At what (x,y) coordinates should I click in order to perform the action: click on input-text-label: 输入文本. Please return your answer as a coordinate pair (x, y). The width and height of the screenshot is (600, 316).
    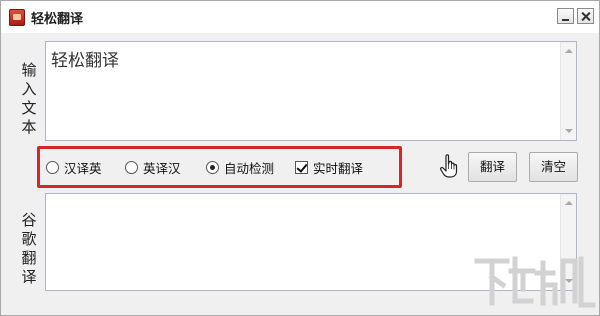
    Looking at the image, I should click on (29, 98).